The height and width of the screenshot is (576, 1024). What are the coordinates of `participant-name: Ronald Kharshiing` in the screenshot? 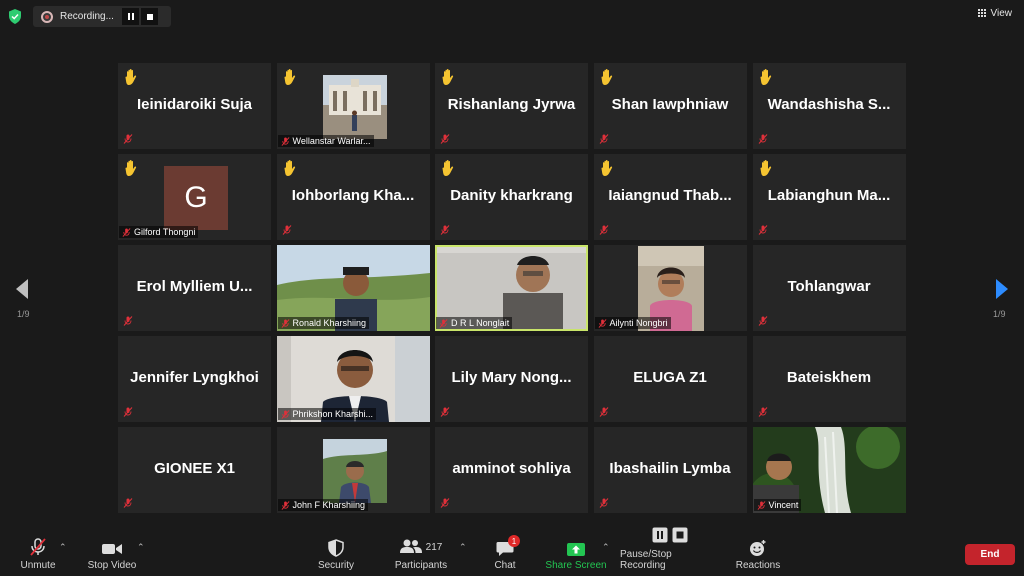 It's located at (329, 323).